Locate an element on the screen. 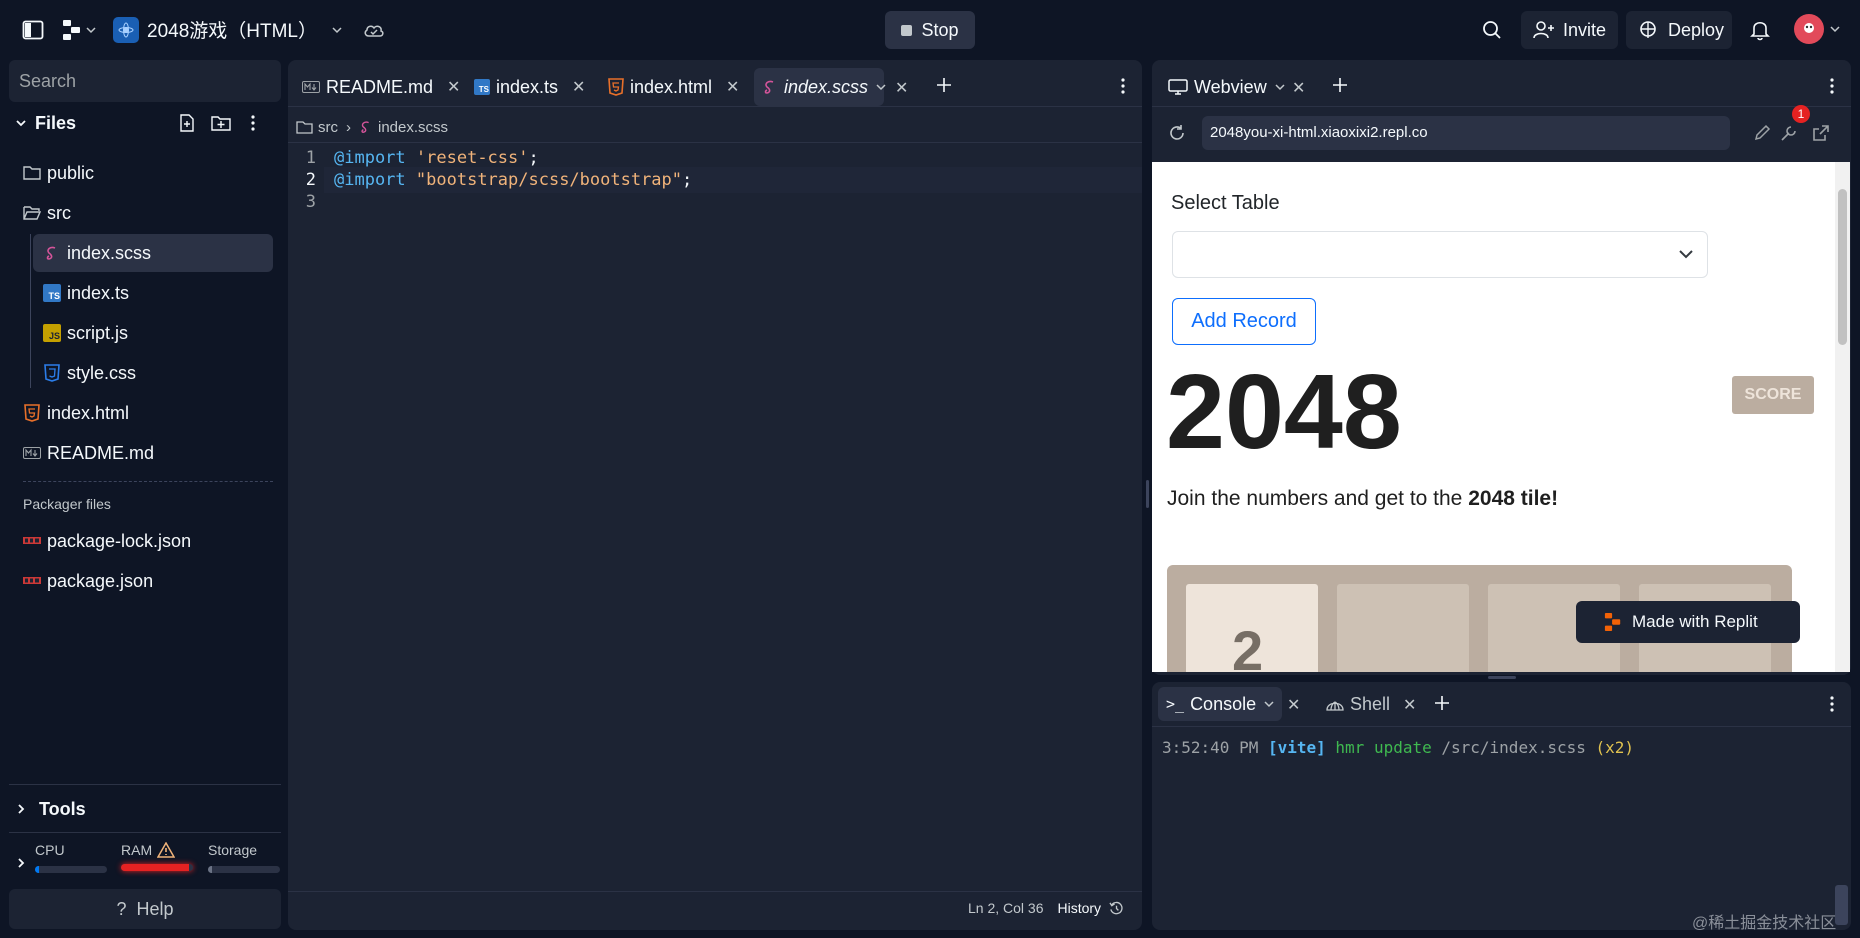 The width and height of the screenshot is (1860, 938). cpu-bar is located at coordinates (71, 869).